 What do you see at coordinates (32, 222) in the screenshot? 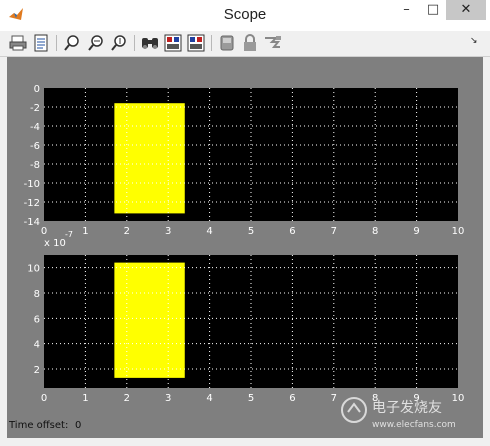
I see `y-tick-label: -14` at bounding box center [32, 222].